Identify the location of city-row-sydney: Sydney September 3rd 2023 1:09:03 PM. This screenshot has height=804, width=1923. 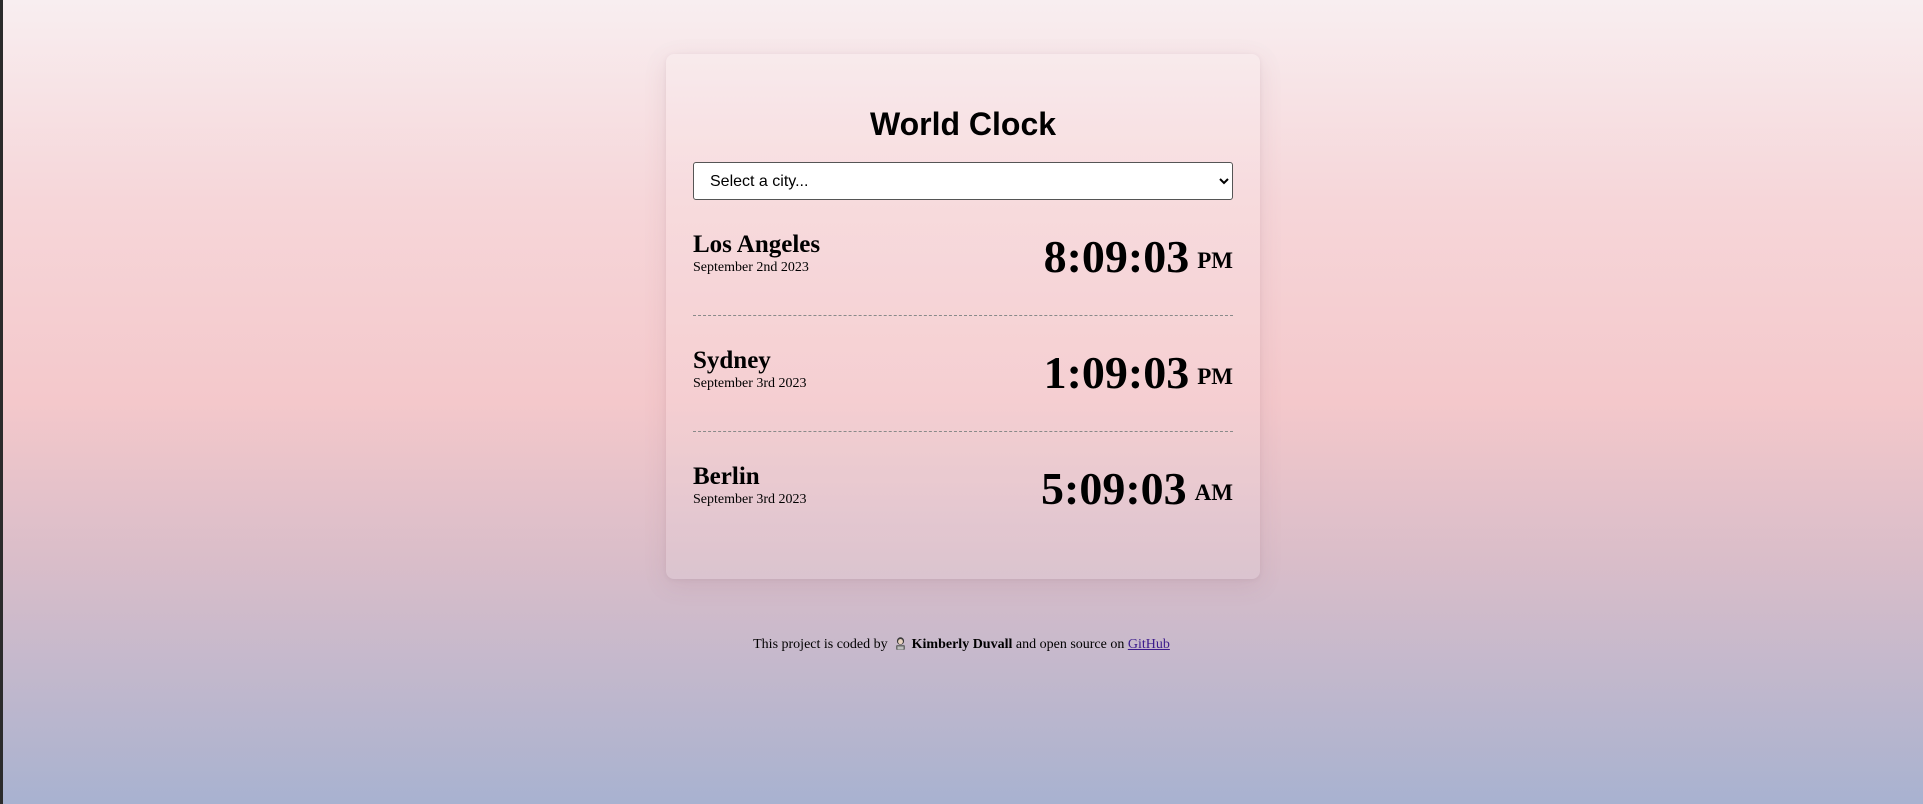
(963, 374).